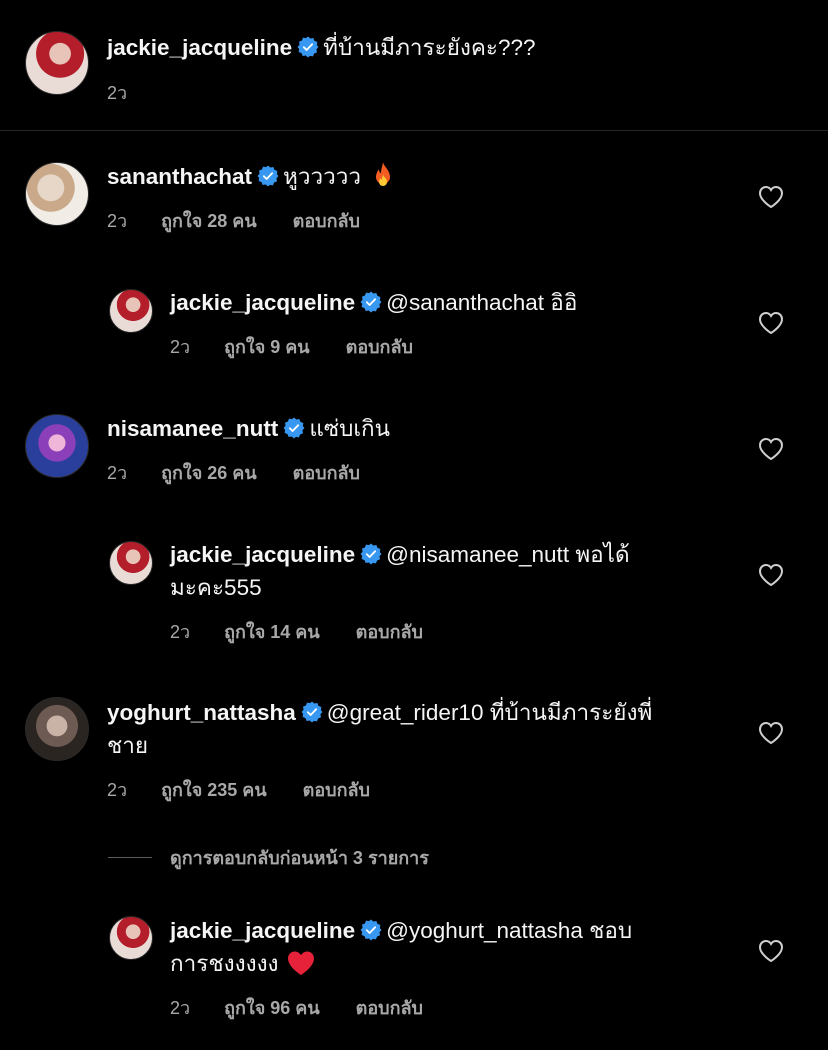  I want to click on comment-text: แซ่บเกิน, so click(350, 428).